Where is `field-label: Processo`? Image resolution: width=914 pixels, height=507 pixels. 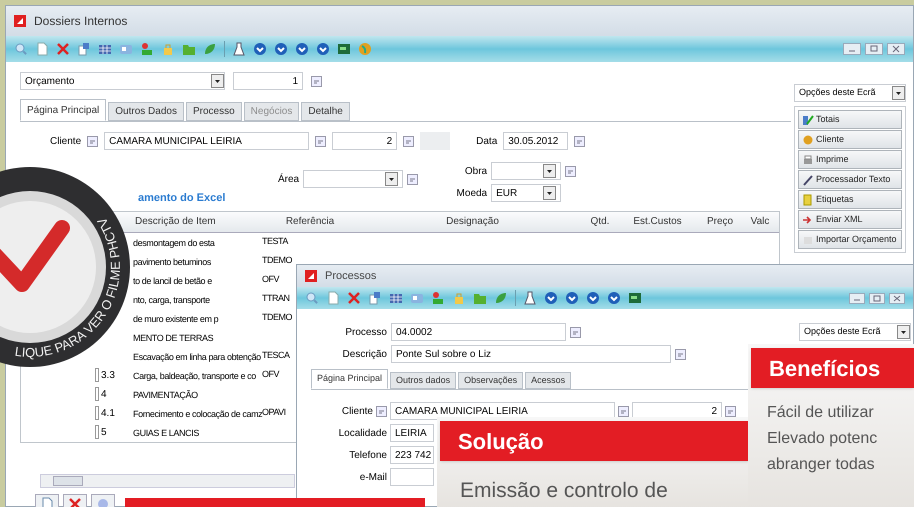
field-label: Processo is located at coordinates (365, 333).